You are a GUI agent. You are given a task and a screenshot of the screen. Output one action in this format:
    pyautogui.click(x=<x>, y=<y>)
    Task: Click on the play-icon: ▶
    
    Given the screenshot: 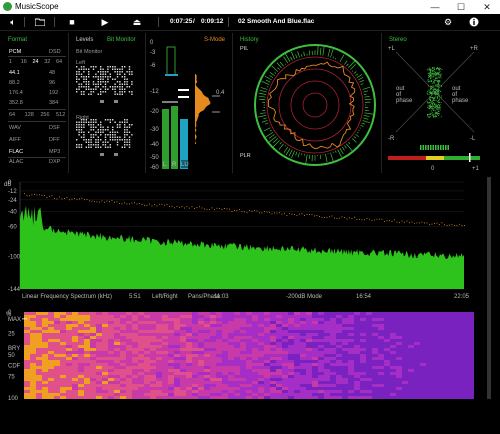 What is the action you would take?
    pyautogui.click(x=105, y=22)
    